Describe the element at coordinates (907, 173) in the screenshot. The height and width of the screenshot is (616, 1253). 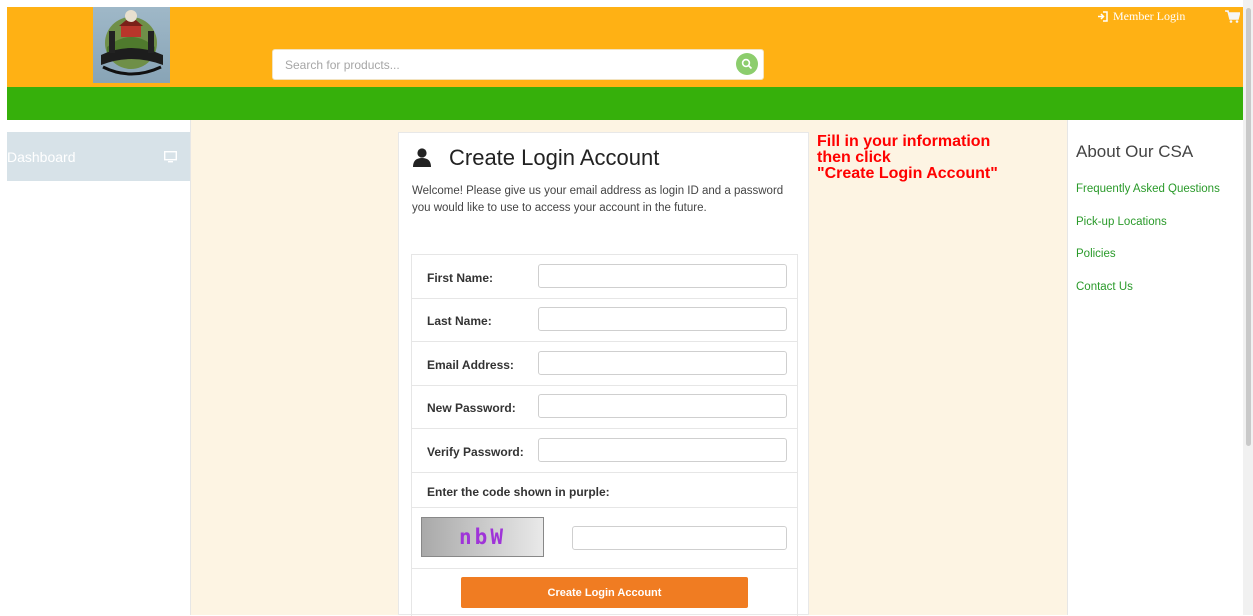
I see `annotation-line: "Create Login Account"` at that location.